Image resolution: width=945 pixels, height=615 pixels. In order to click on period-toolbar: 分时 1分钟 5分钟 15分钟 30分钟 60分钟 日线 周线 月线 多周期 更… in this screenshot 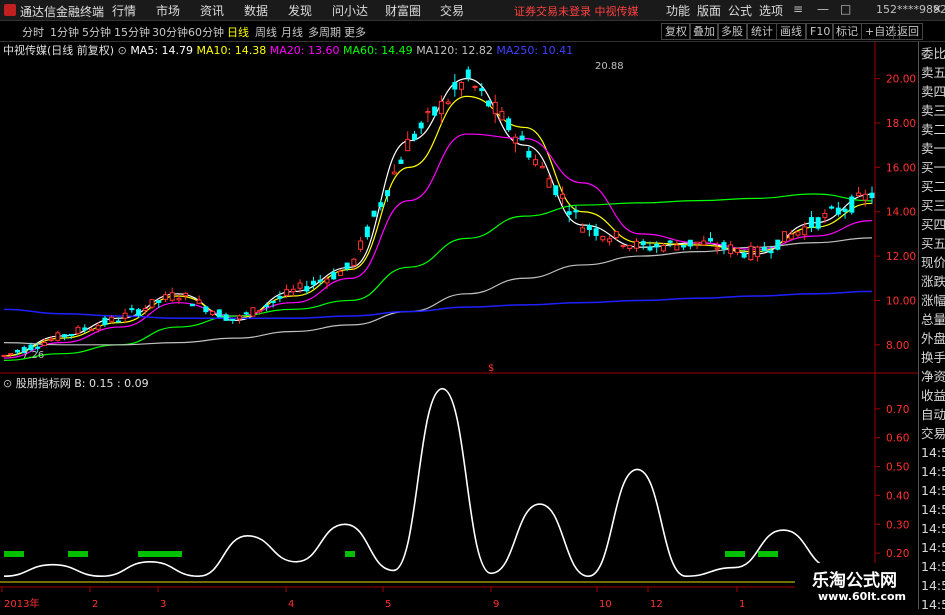, I will do `click(472, 31)`.